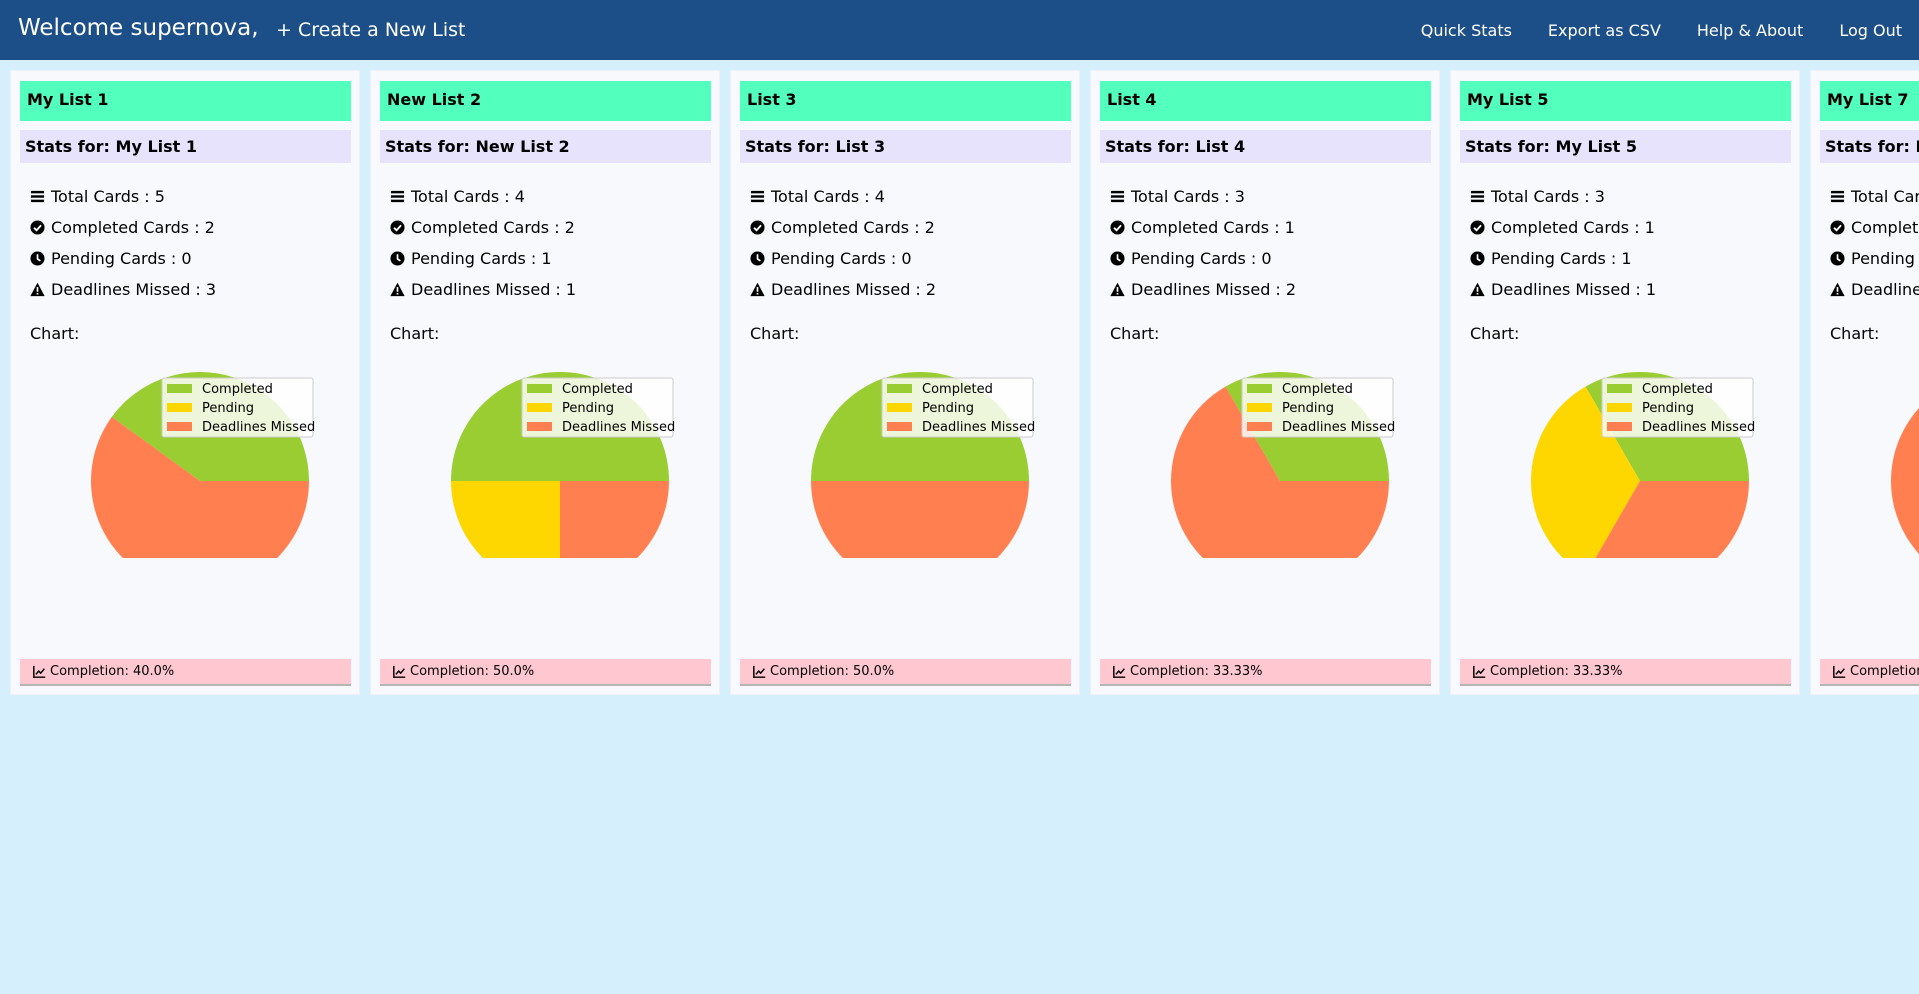 Image resolution: width=1919 pixels, height=994 pixels. I want to click on pending-cards-text: Pending Cards, so click(1885, 258).